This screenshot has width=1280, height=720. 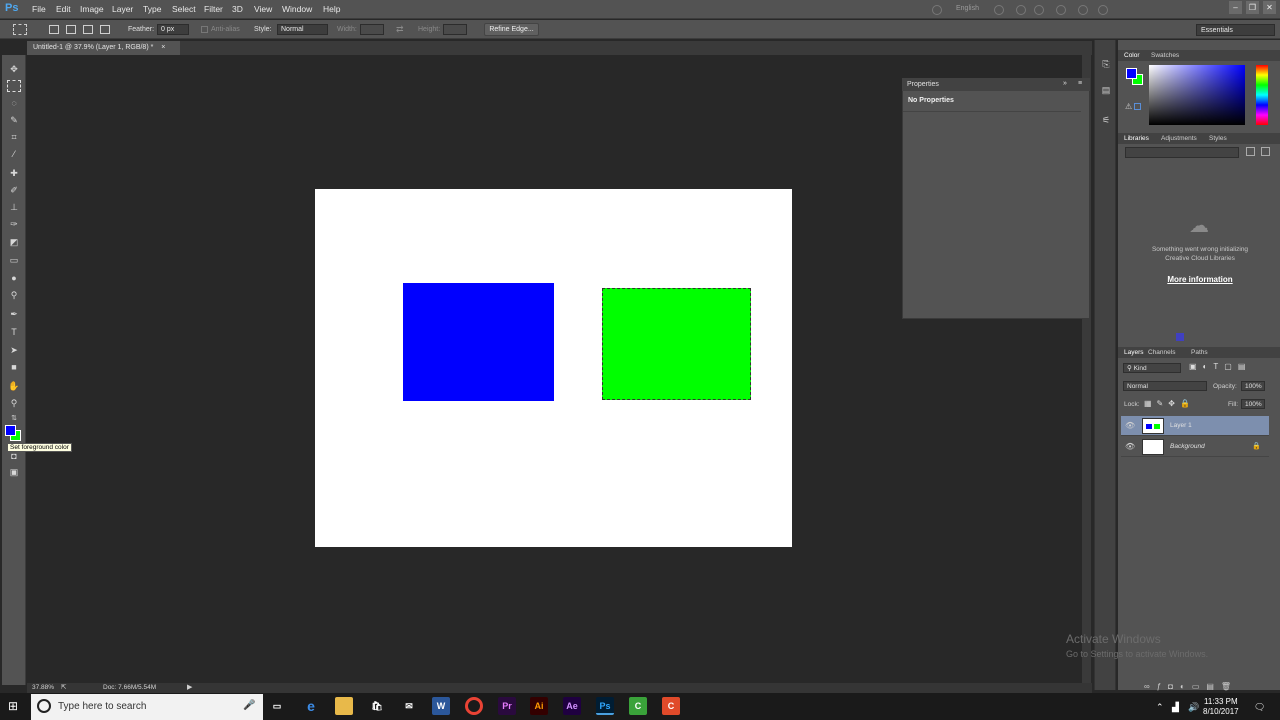 I want to click on more-information-link: More information, so click(x=1200, y=279).